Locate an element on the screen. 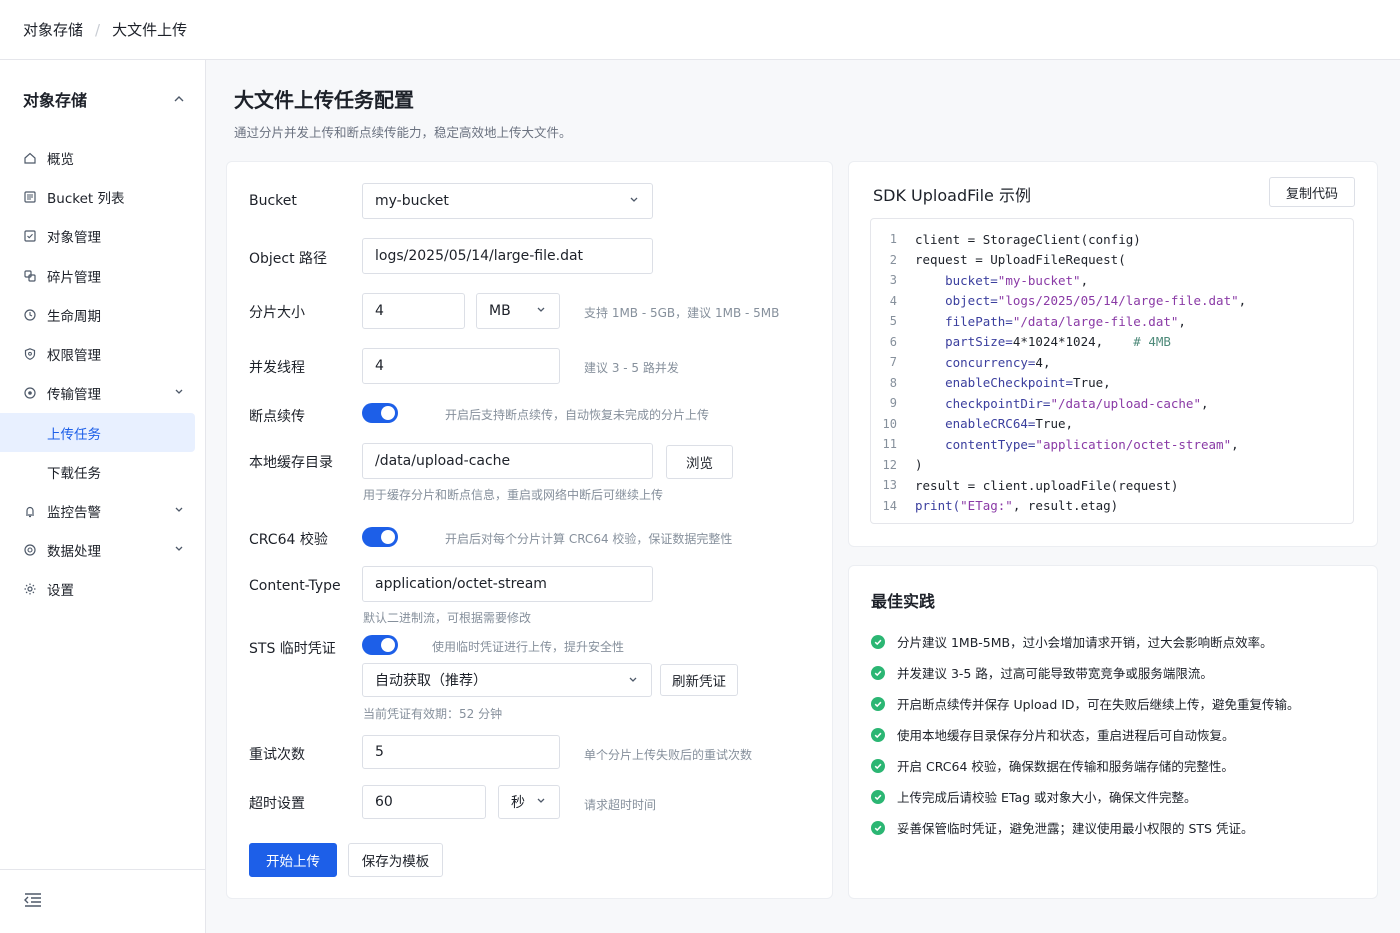  line-number: 2 is located at coordinates (893, 259).